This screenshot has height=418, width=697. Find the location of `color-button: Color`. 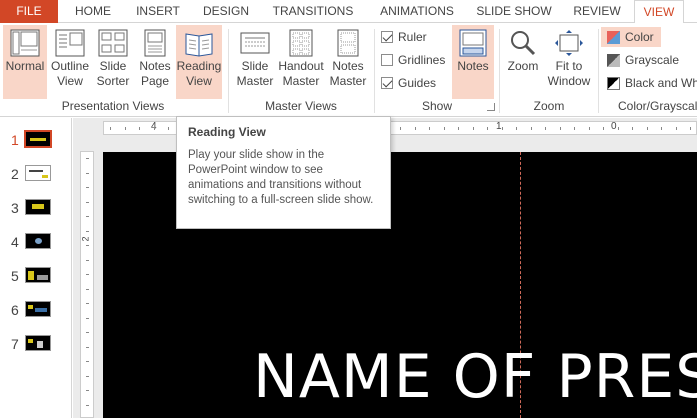

color-button: Color is located at coordinates (631, 37).